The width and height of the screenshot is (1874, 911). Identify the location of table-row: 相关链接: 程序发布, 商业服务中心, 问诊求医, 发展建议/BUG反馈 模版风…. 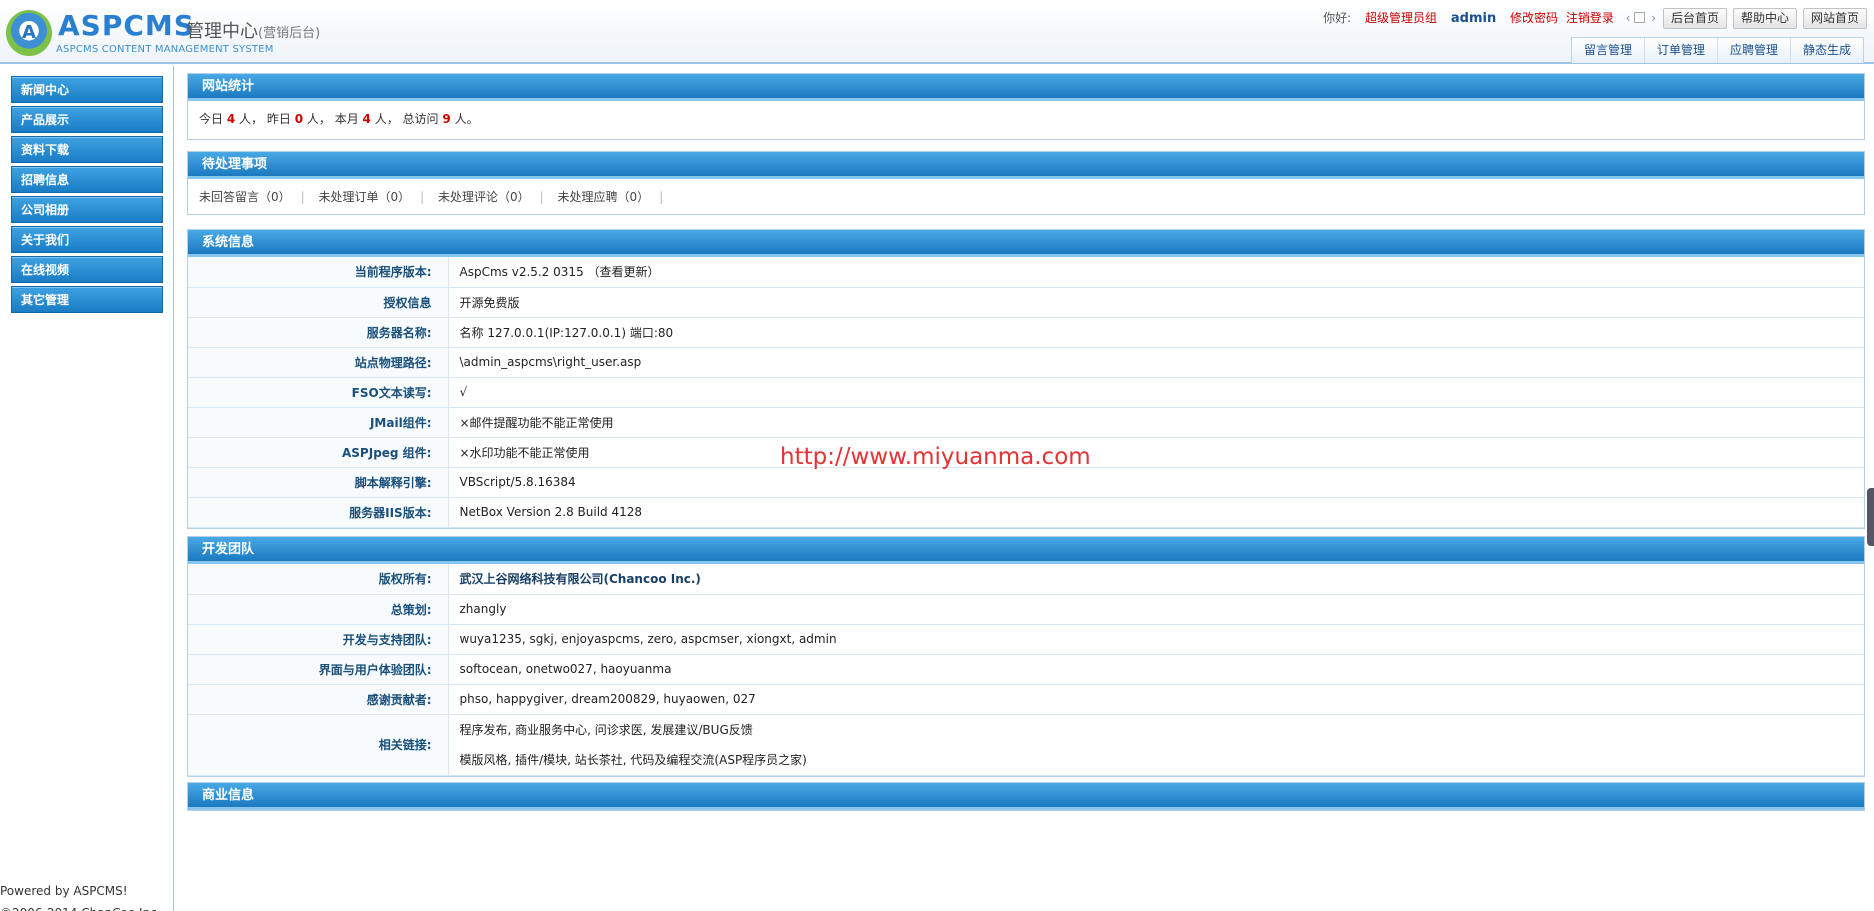
(1026, 745).